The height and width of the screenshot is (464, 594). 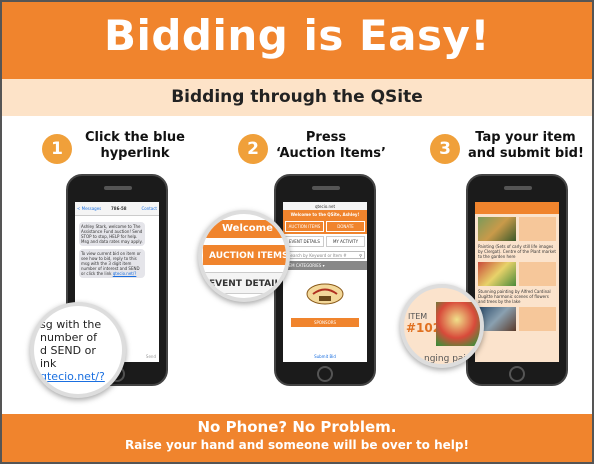 I want to click on sponsors-button: SPONSORS, so click(x=325, y=322).